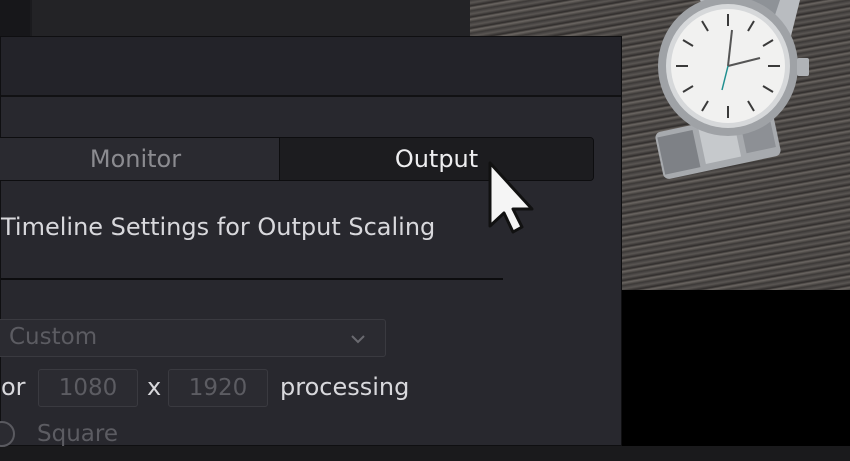 Image resolution: width=850 pixels, height=461 pixels. Describe the element at coordinates (218, 227) in the screenshot. I see `section-title: Timeline Settings for Output Scaling` at that location.